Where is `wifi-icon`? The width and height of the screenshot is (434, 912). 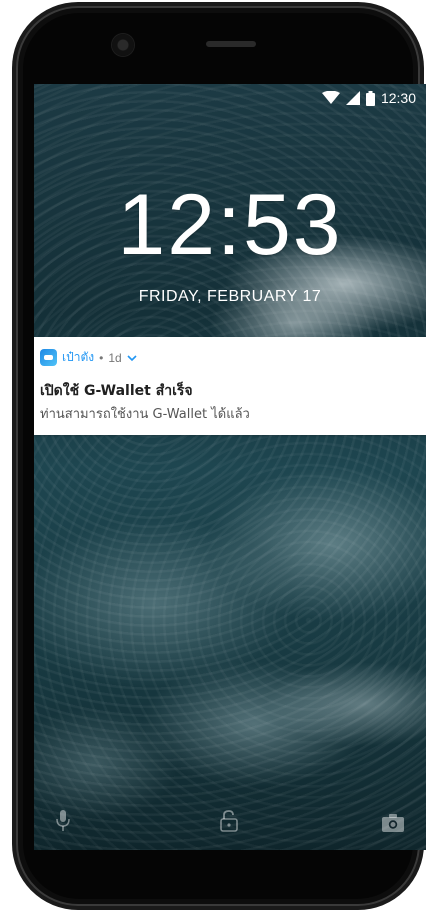 wifi-icon is located at coordinates (330, 97).